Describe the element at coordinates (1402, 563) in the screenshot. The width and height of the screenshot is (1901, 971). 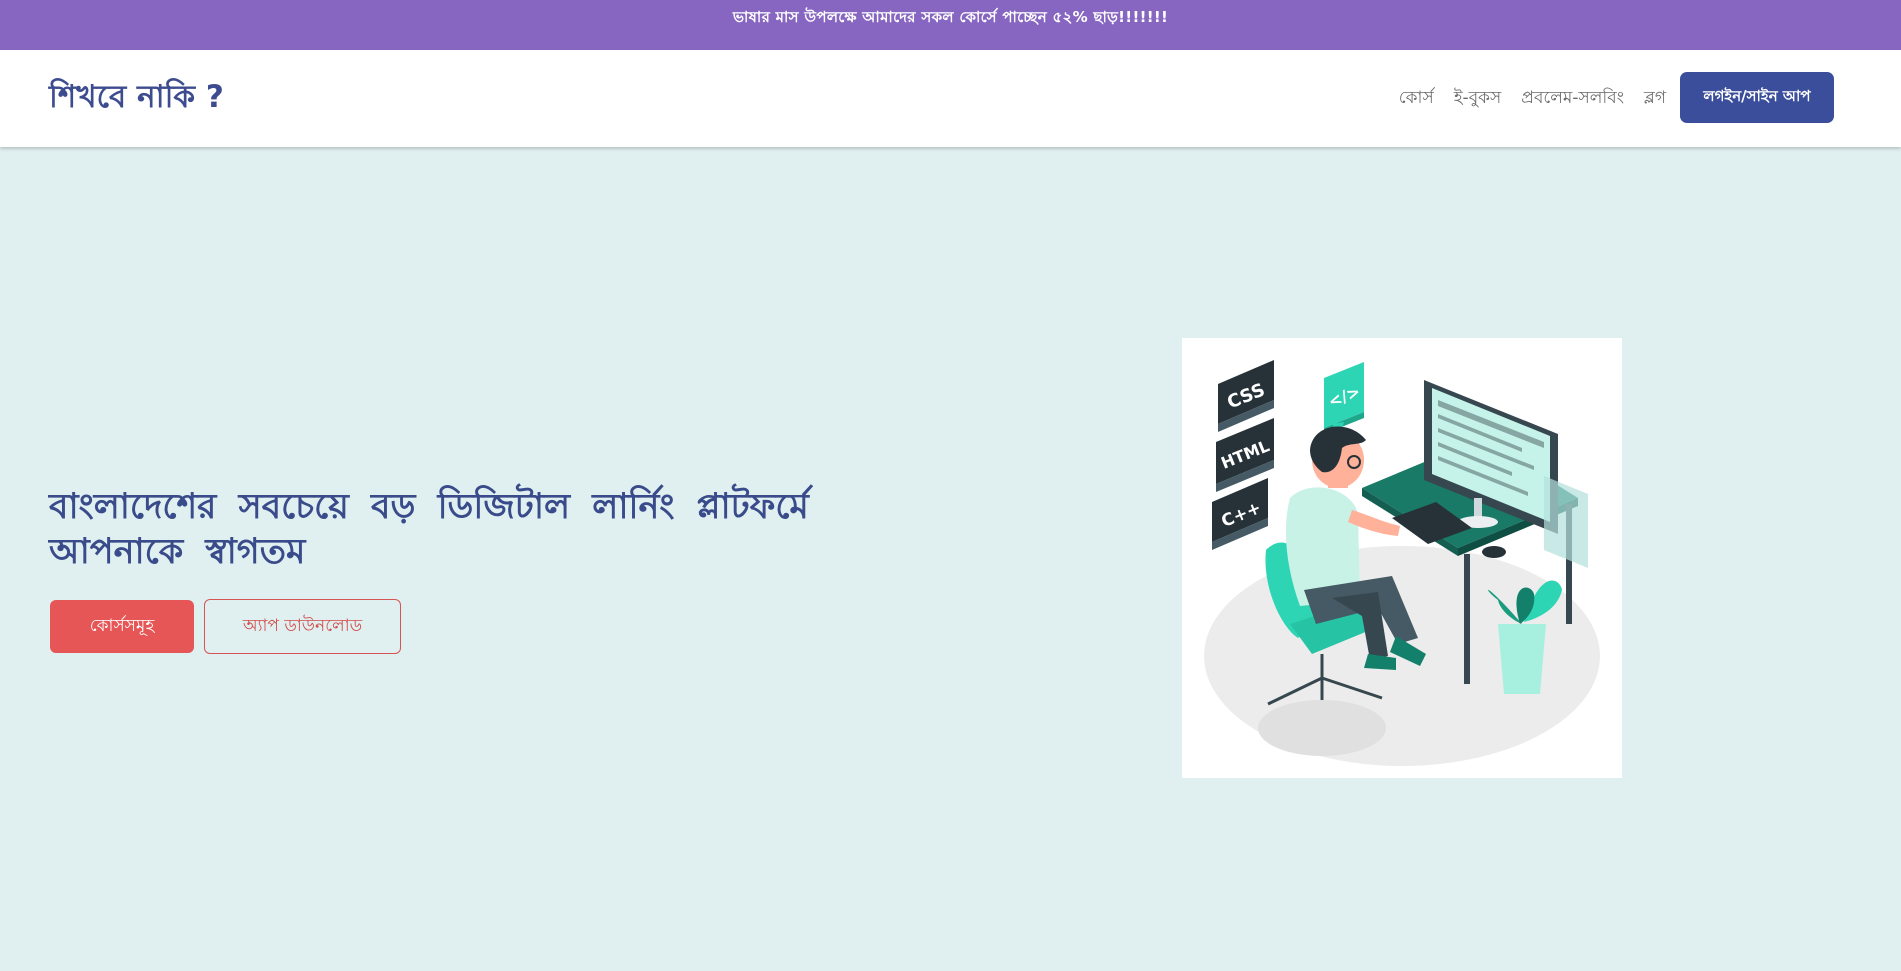
I see `developer-at-desk-illustration: CSS HTML C++ </>` at that location.